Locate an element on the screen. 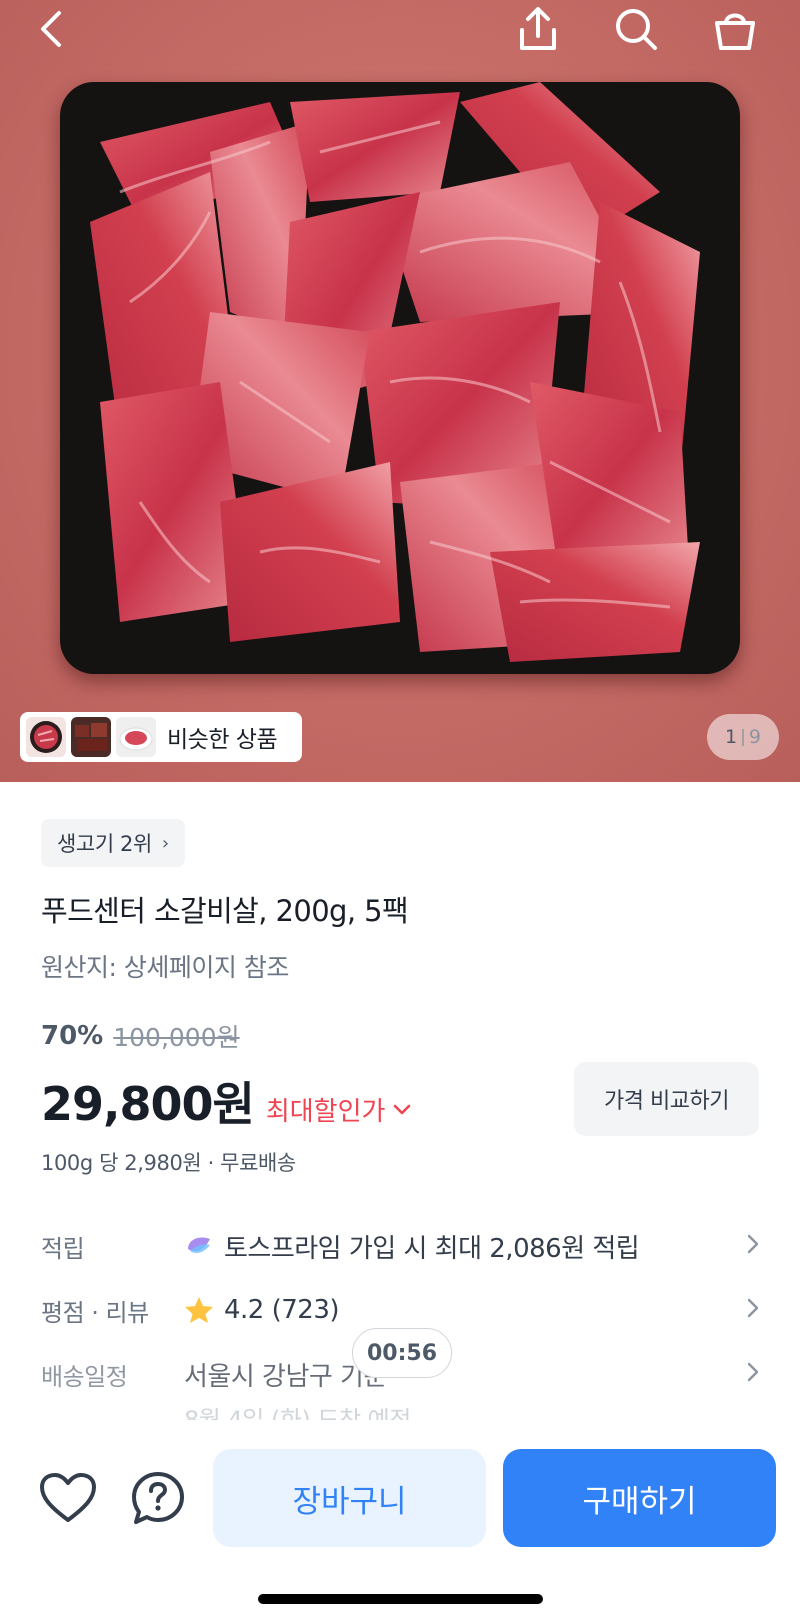  pager-current: 1 is located at coordinates (731, 737).